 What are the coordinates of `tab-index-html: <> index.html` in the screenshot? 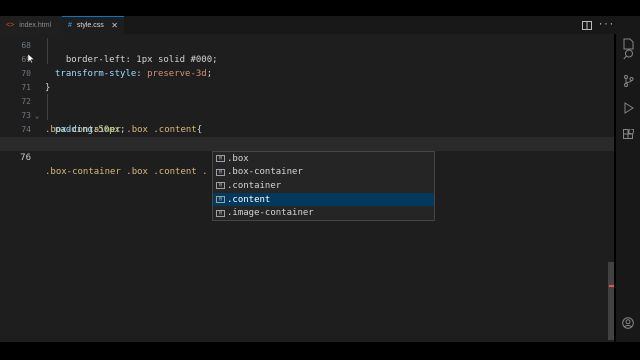 It's located at (31, 25).